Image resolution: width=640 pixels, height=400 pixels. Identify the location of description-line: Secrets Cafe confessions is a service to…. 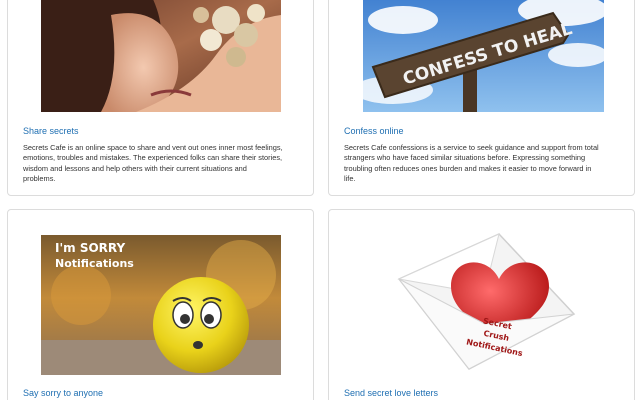
(471, 147).